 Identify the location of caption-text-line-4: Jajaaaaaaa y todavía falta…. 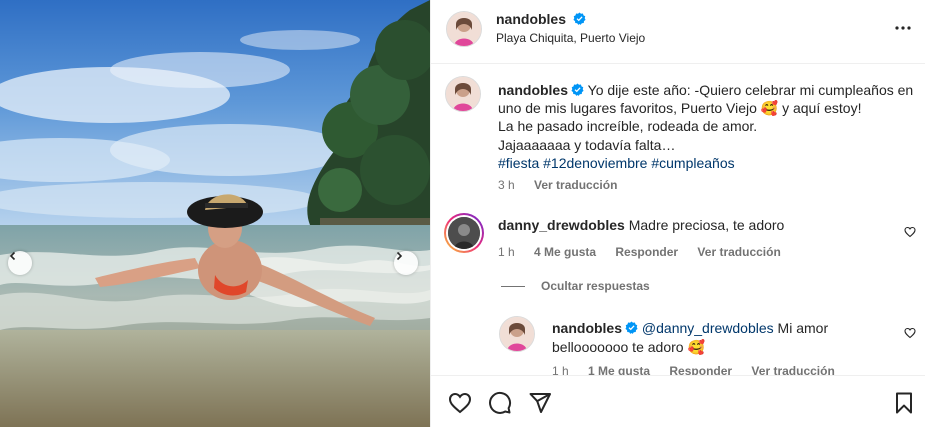
(587, 144).